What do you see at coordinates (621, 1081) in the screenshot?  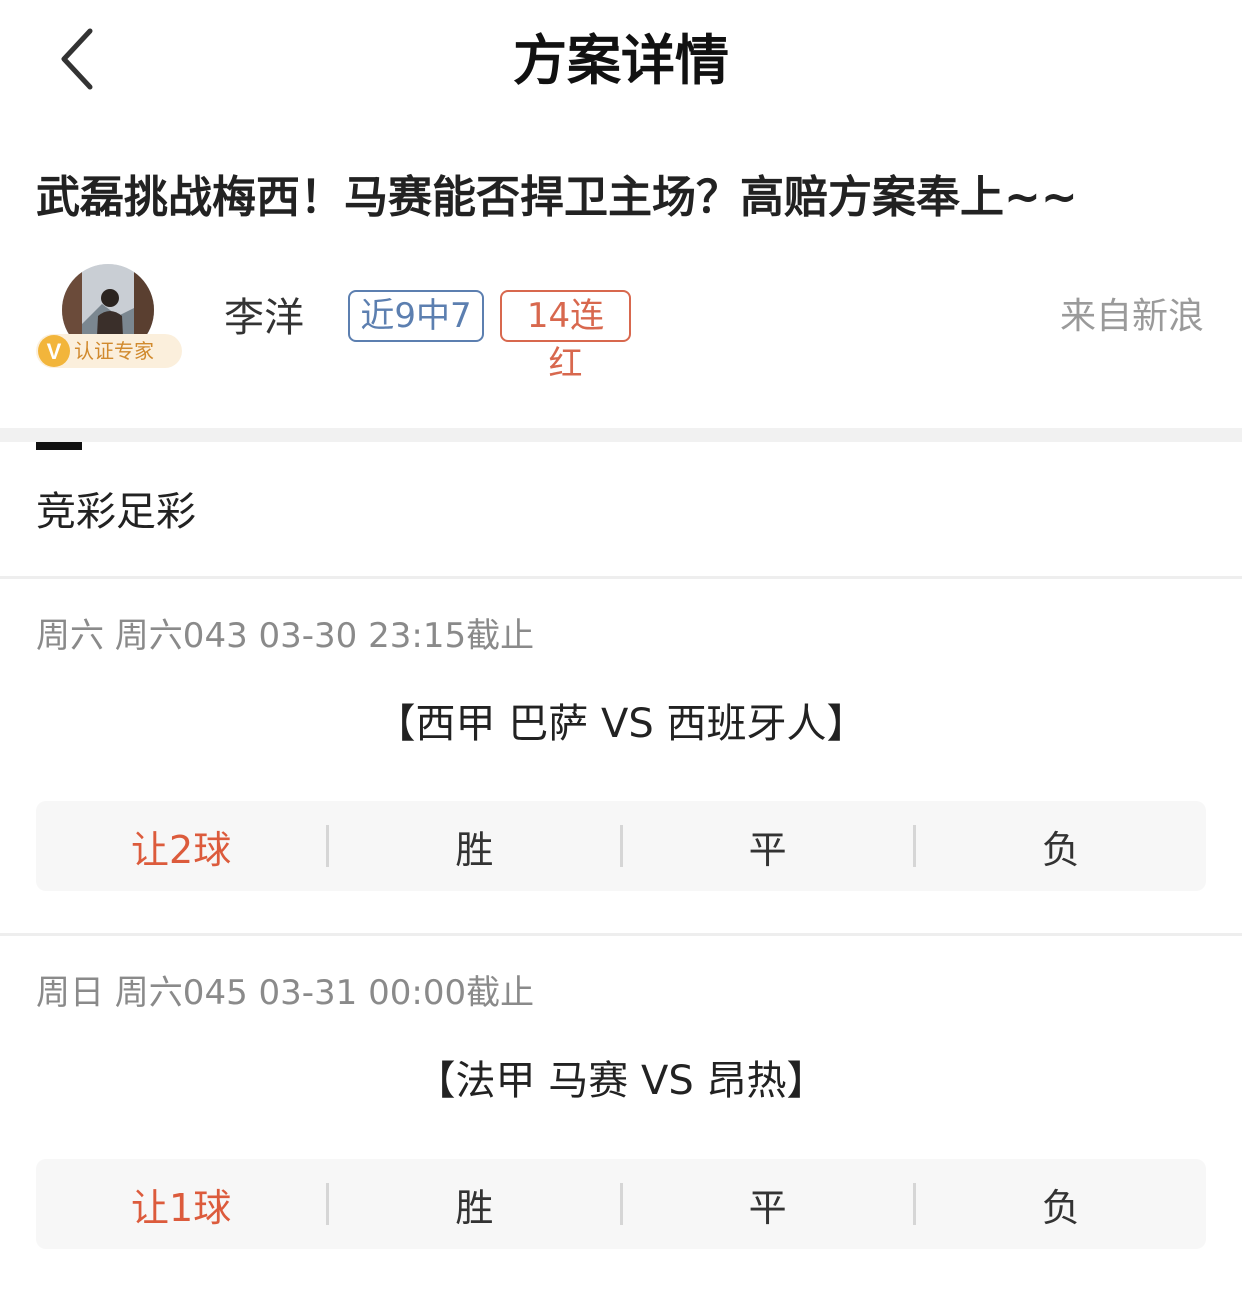 I see `match-title: 【法甲 马赛 VS 昂热】` at bounding box center [621, 1081].